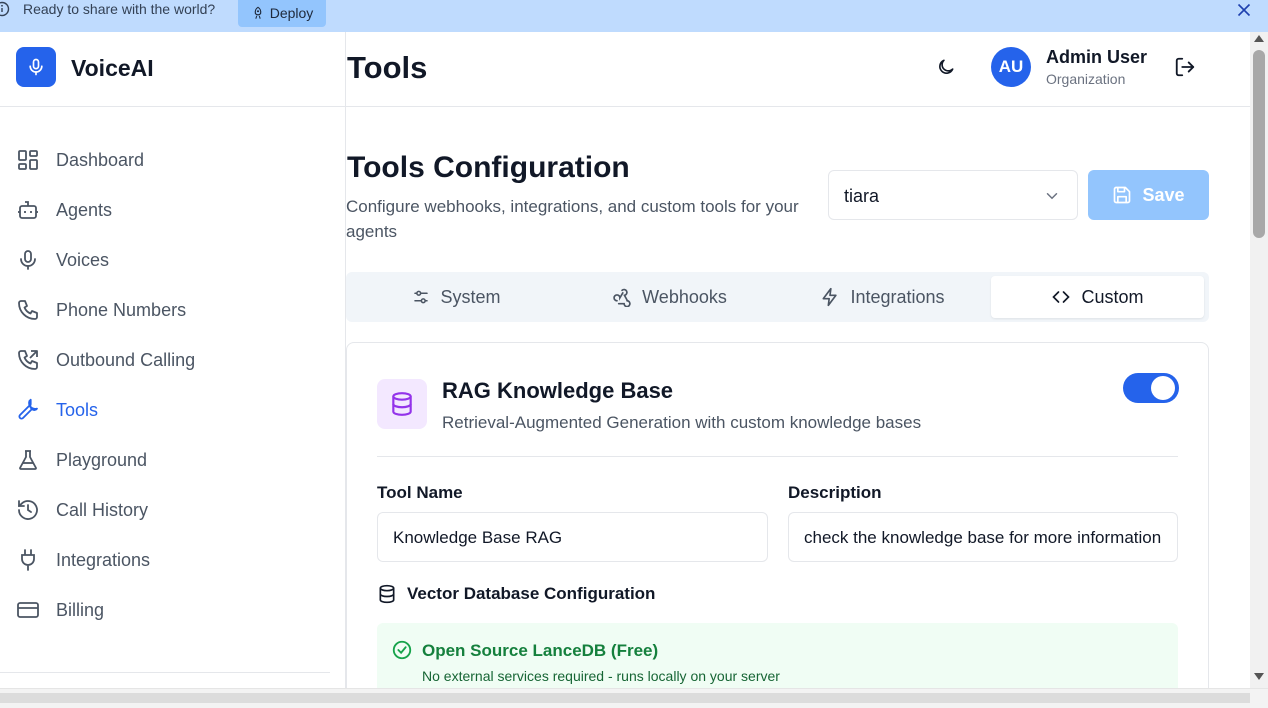 This screenshot has width=1268, height=708. Describe the element at coordinates (1061, 297) in the screenshot. I see `code-icon` at that location.